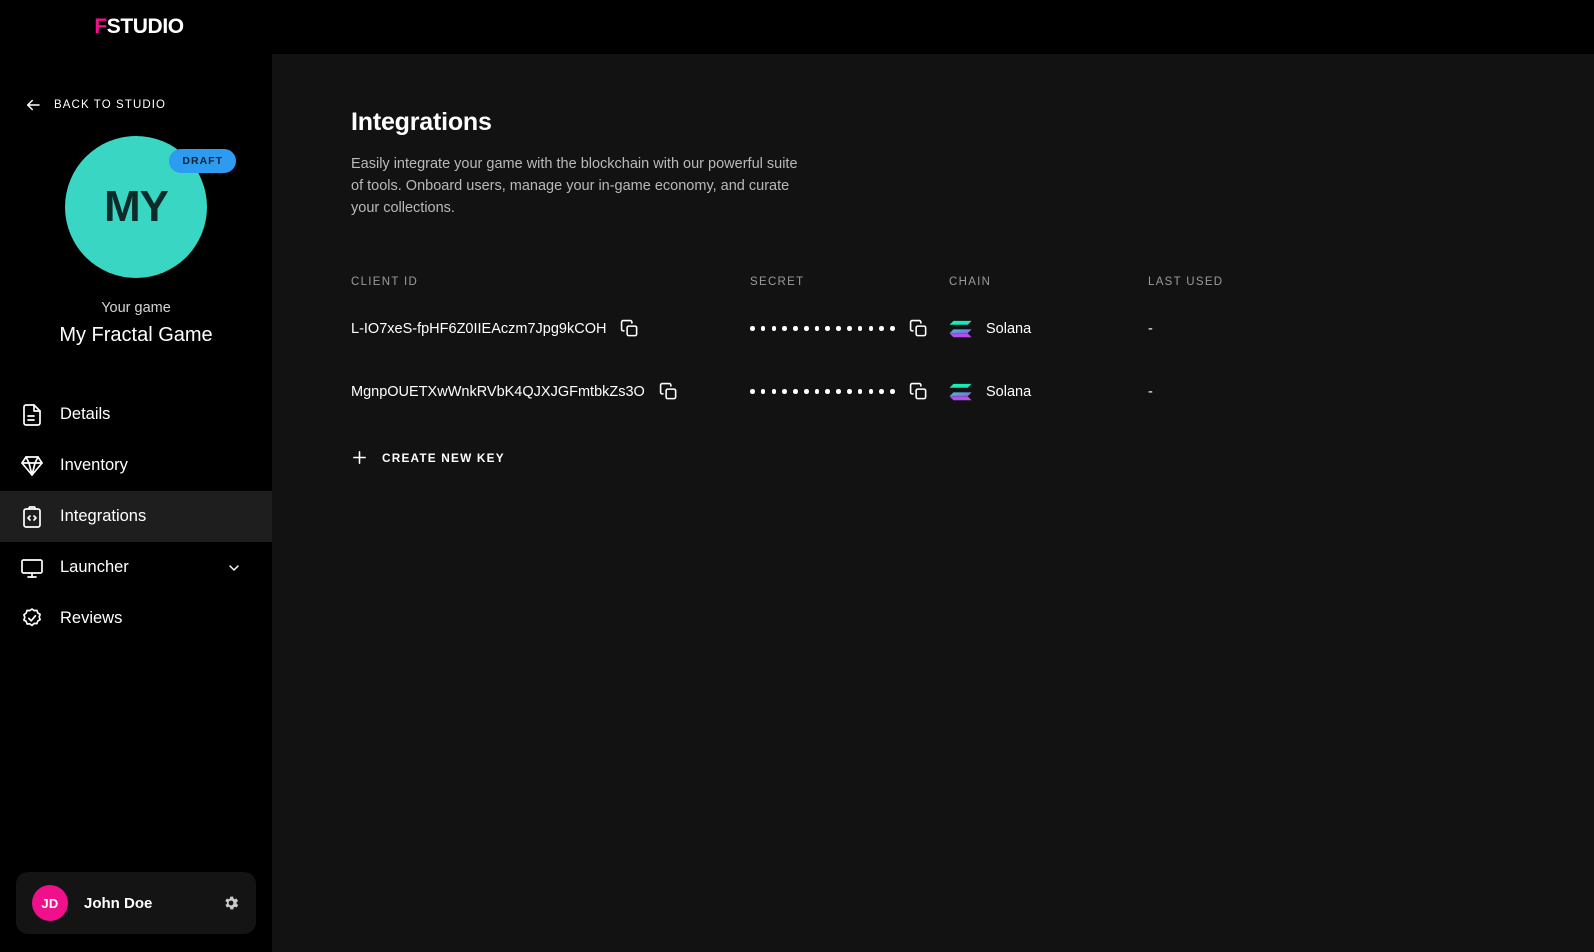 The width and height of the screenshot is (1594, 952). I want to click on game-title: My Fractal Game, so click(136, 335).